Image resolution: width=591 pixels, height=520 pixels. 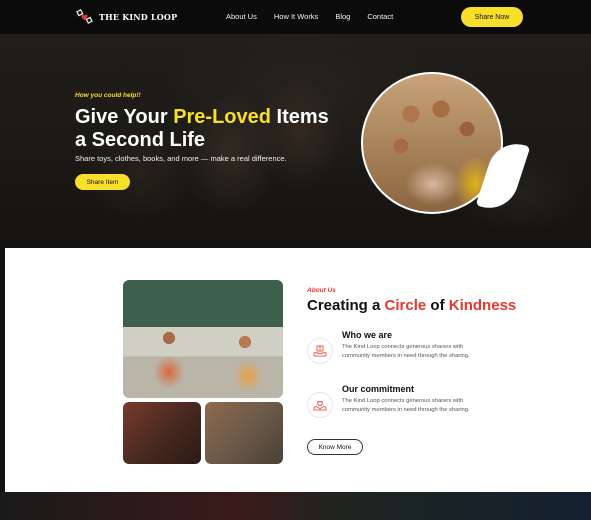 I want to click on brand-name: THE KIND LOOP, so click(x=138, y=16).